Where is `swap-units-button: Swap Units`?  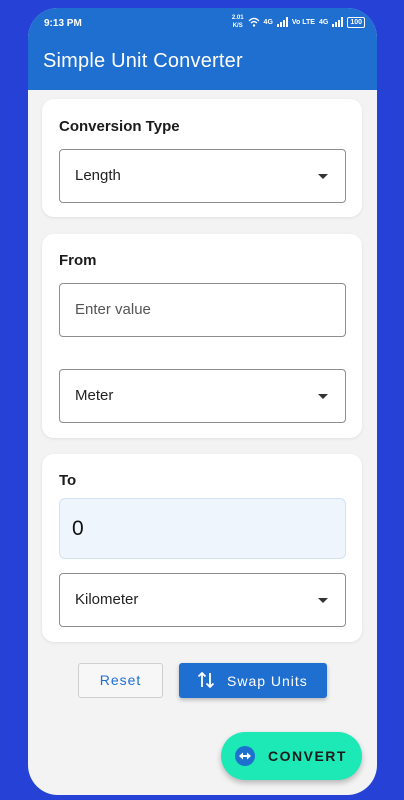 swap-units-button: Swap Units is located at coordinates (253, 680).